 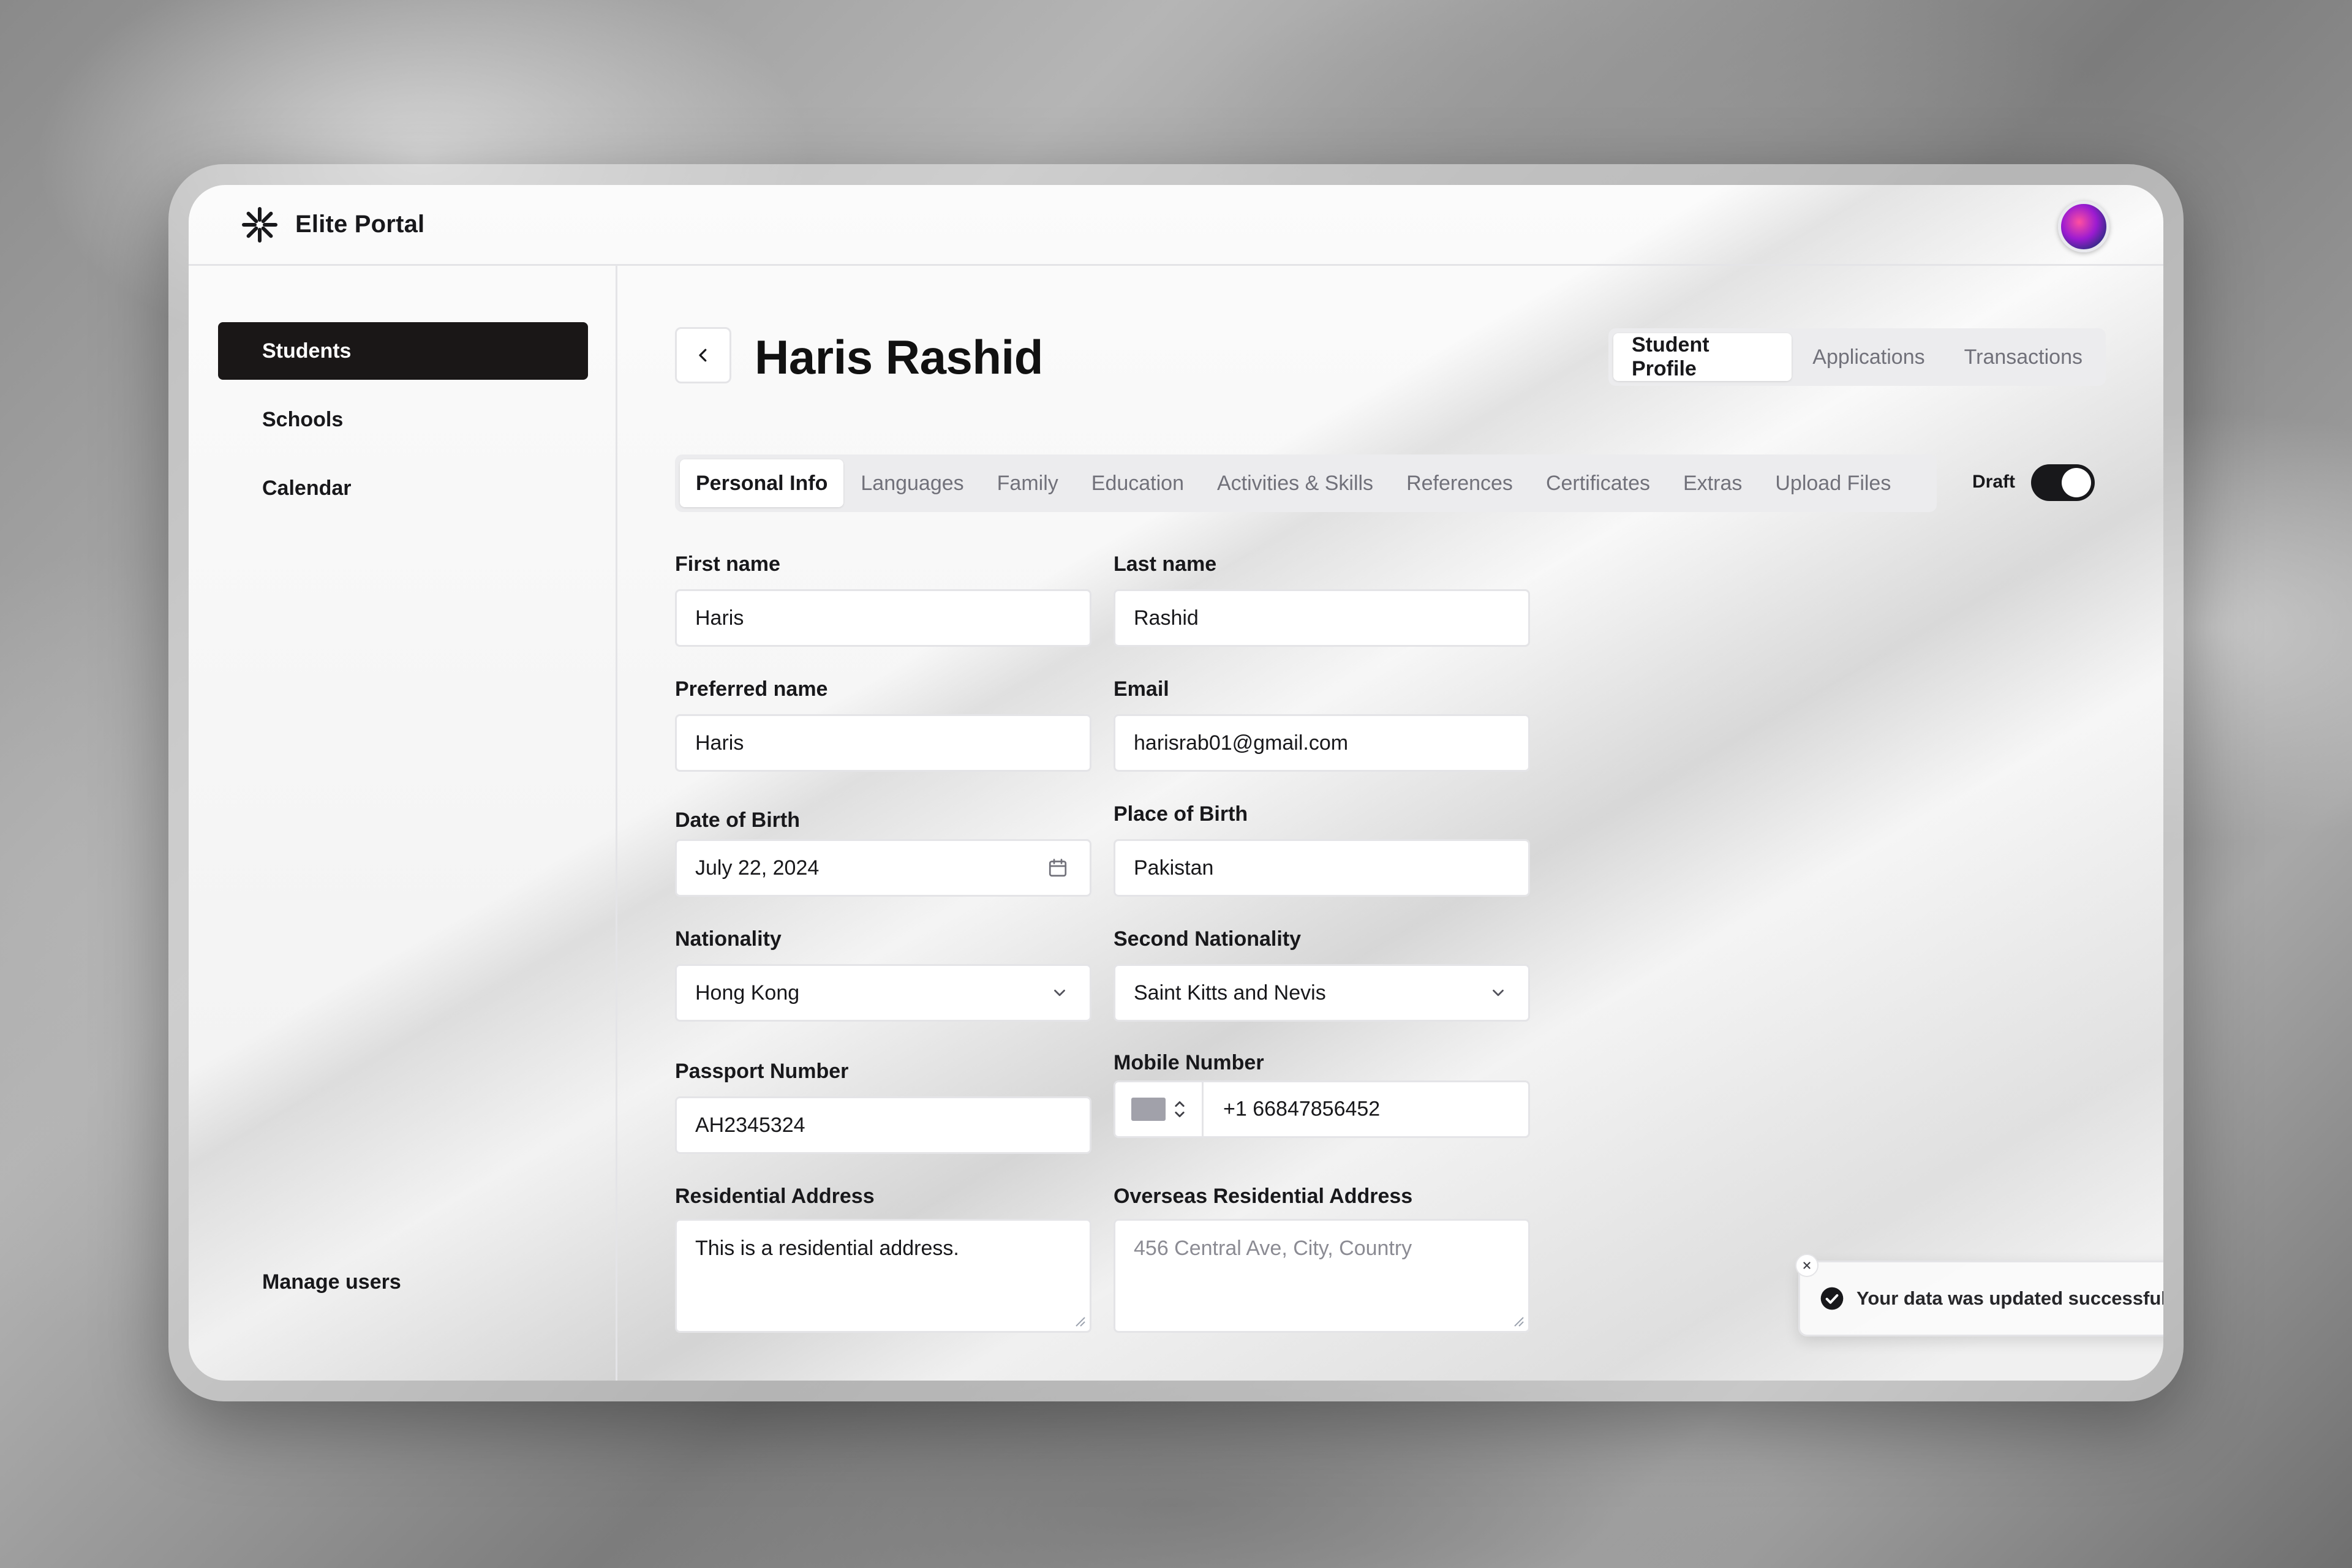 I want to click on tab-activities-skills: Activities & Skills, so click(x=1295, y=483).